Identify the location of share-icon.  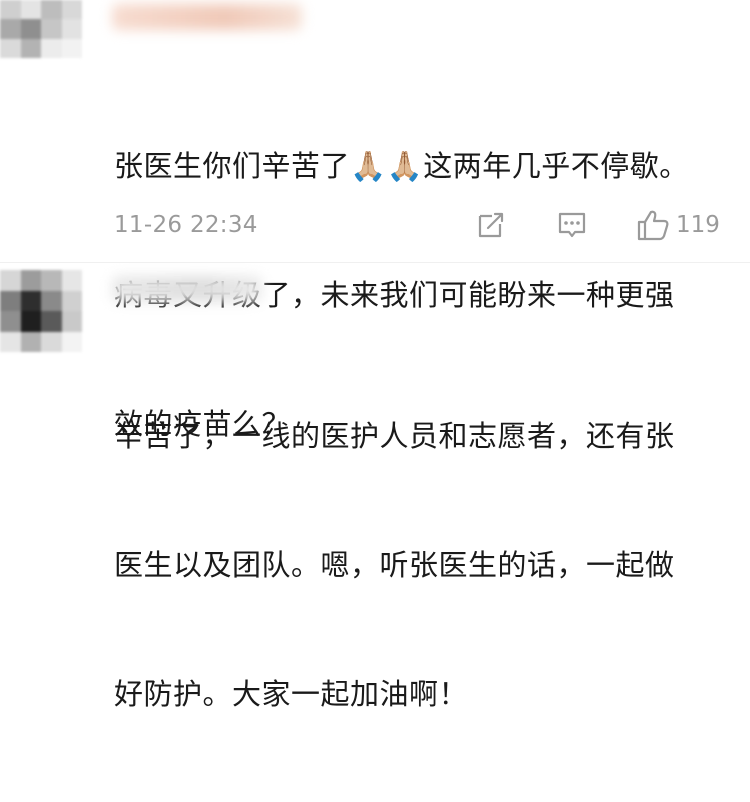
(491, 225).